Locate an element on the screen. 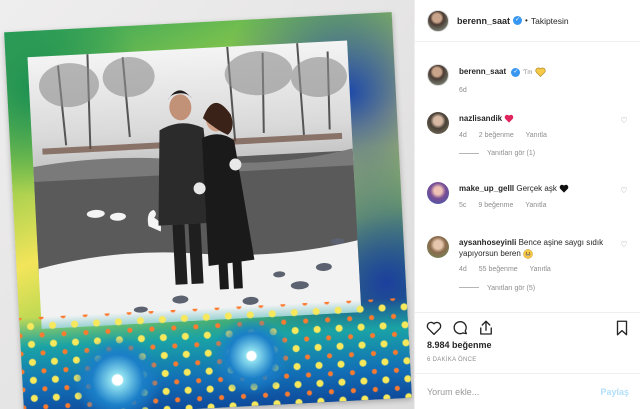  comment-meta: 5c 9 beğenme Yanıtla is located at coordinates (539, 206).